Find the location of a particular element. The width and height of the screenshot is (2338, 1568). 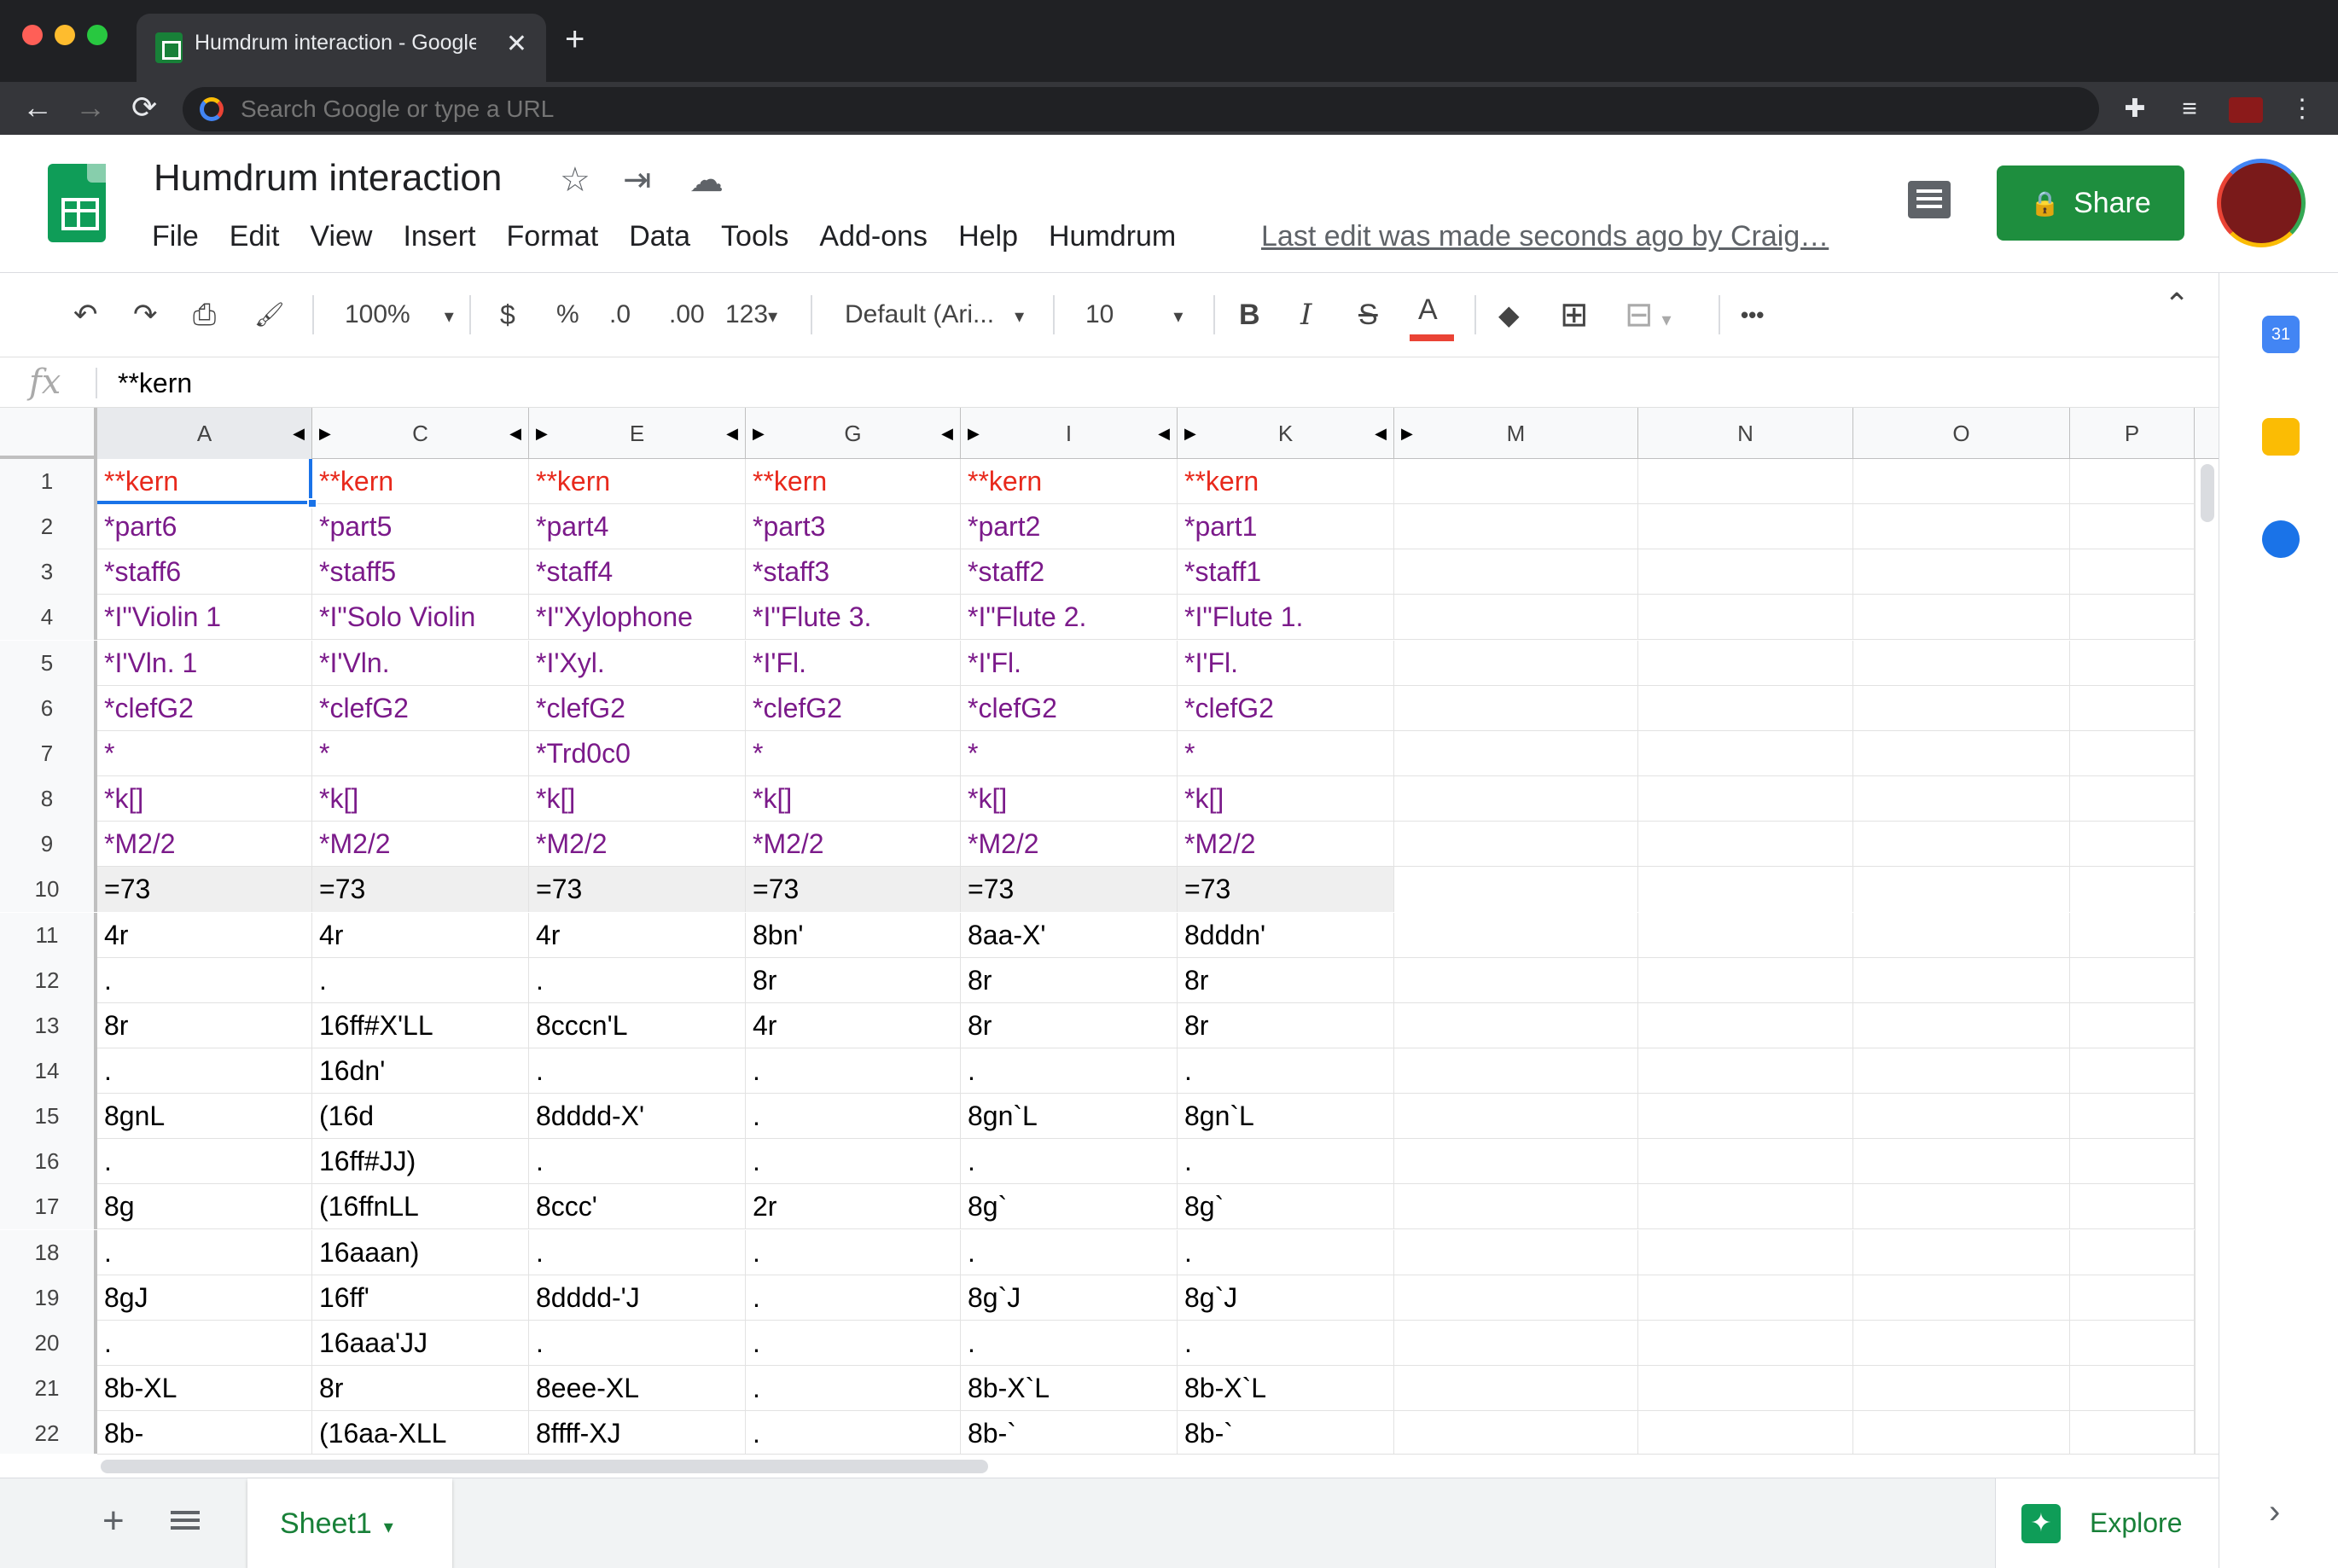

cell: 16dn' is located at coordinates (420, 1071).